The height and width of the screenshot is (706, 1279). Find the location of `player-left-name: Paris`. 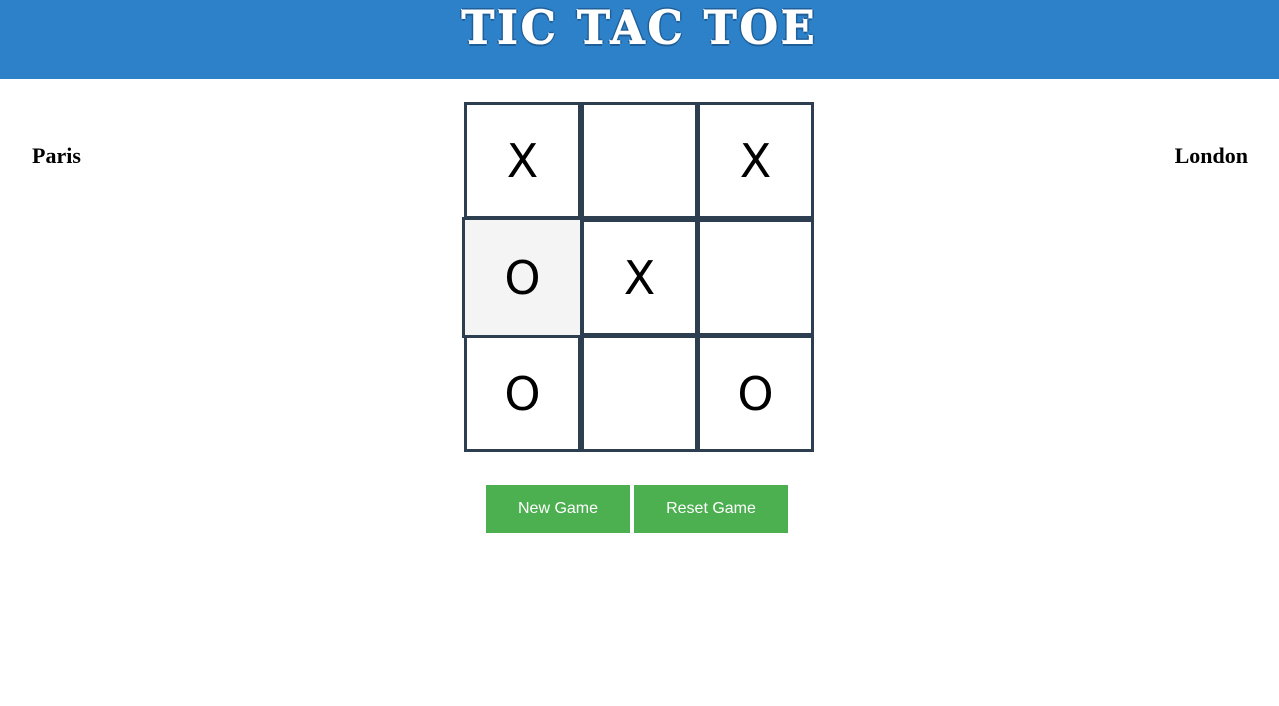

player-left-name: Paris is located at coordinates (56, 155).